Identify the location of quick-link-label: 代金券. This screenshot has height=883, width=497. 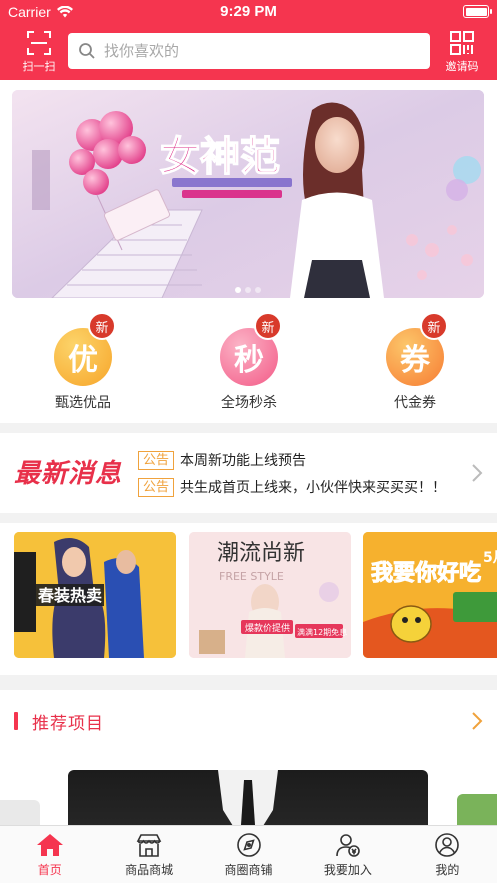
(415, 403).